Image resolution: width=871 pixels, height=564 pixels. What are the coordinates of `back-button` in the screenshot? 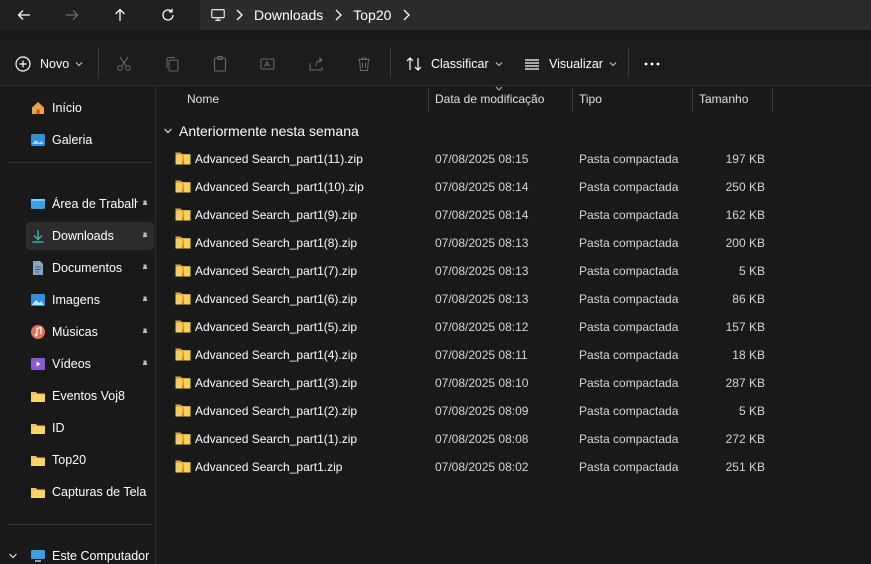 It's located at (24, 15).